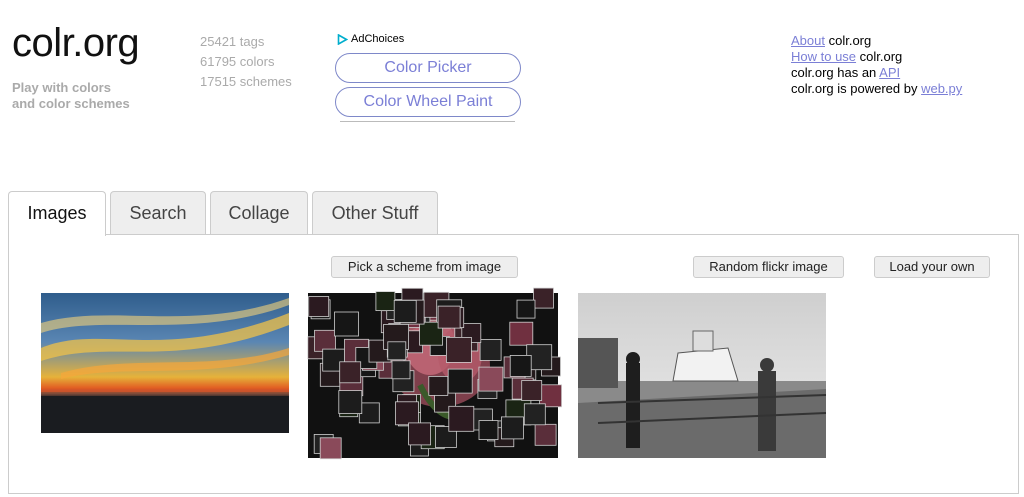 This screenshot has width=1024, height=497. I want to click on tagline-line-1: Play with colors, so click(61, 87).